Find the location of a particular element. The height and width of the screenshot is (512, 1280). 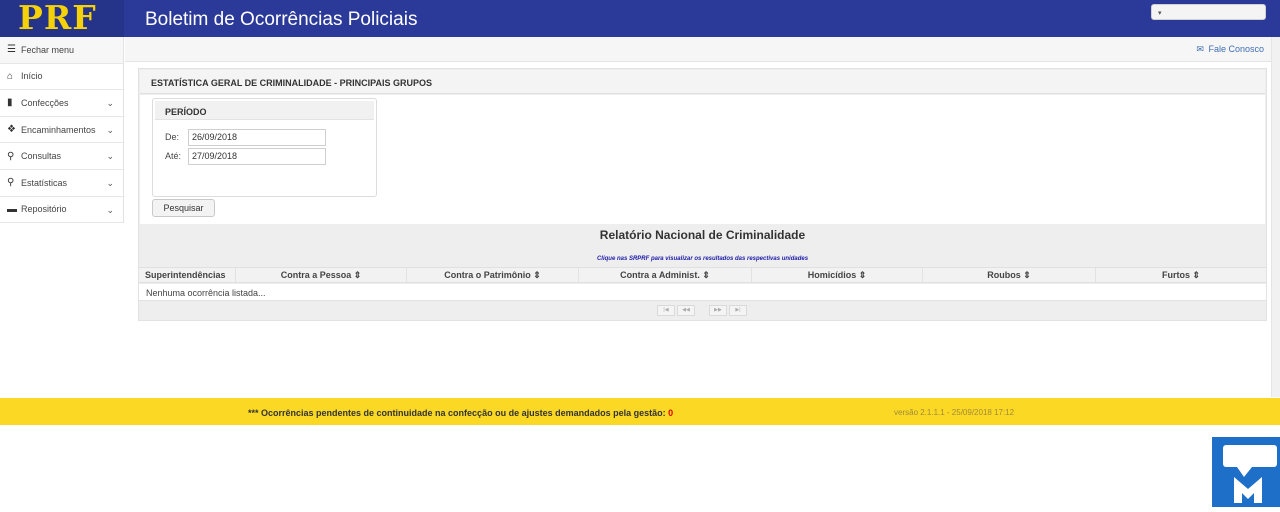

contact-link: ✉ Fale Conosco is located at coordinates (1230, 49).